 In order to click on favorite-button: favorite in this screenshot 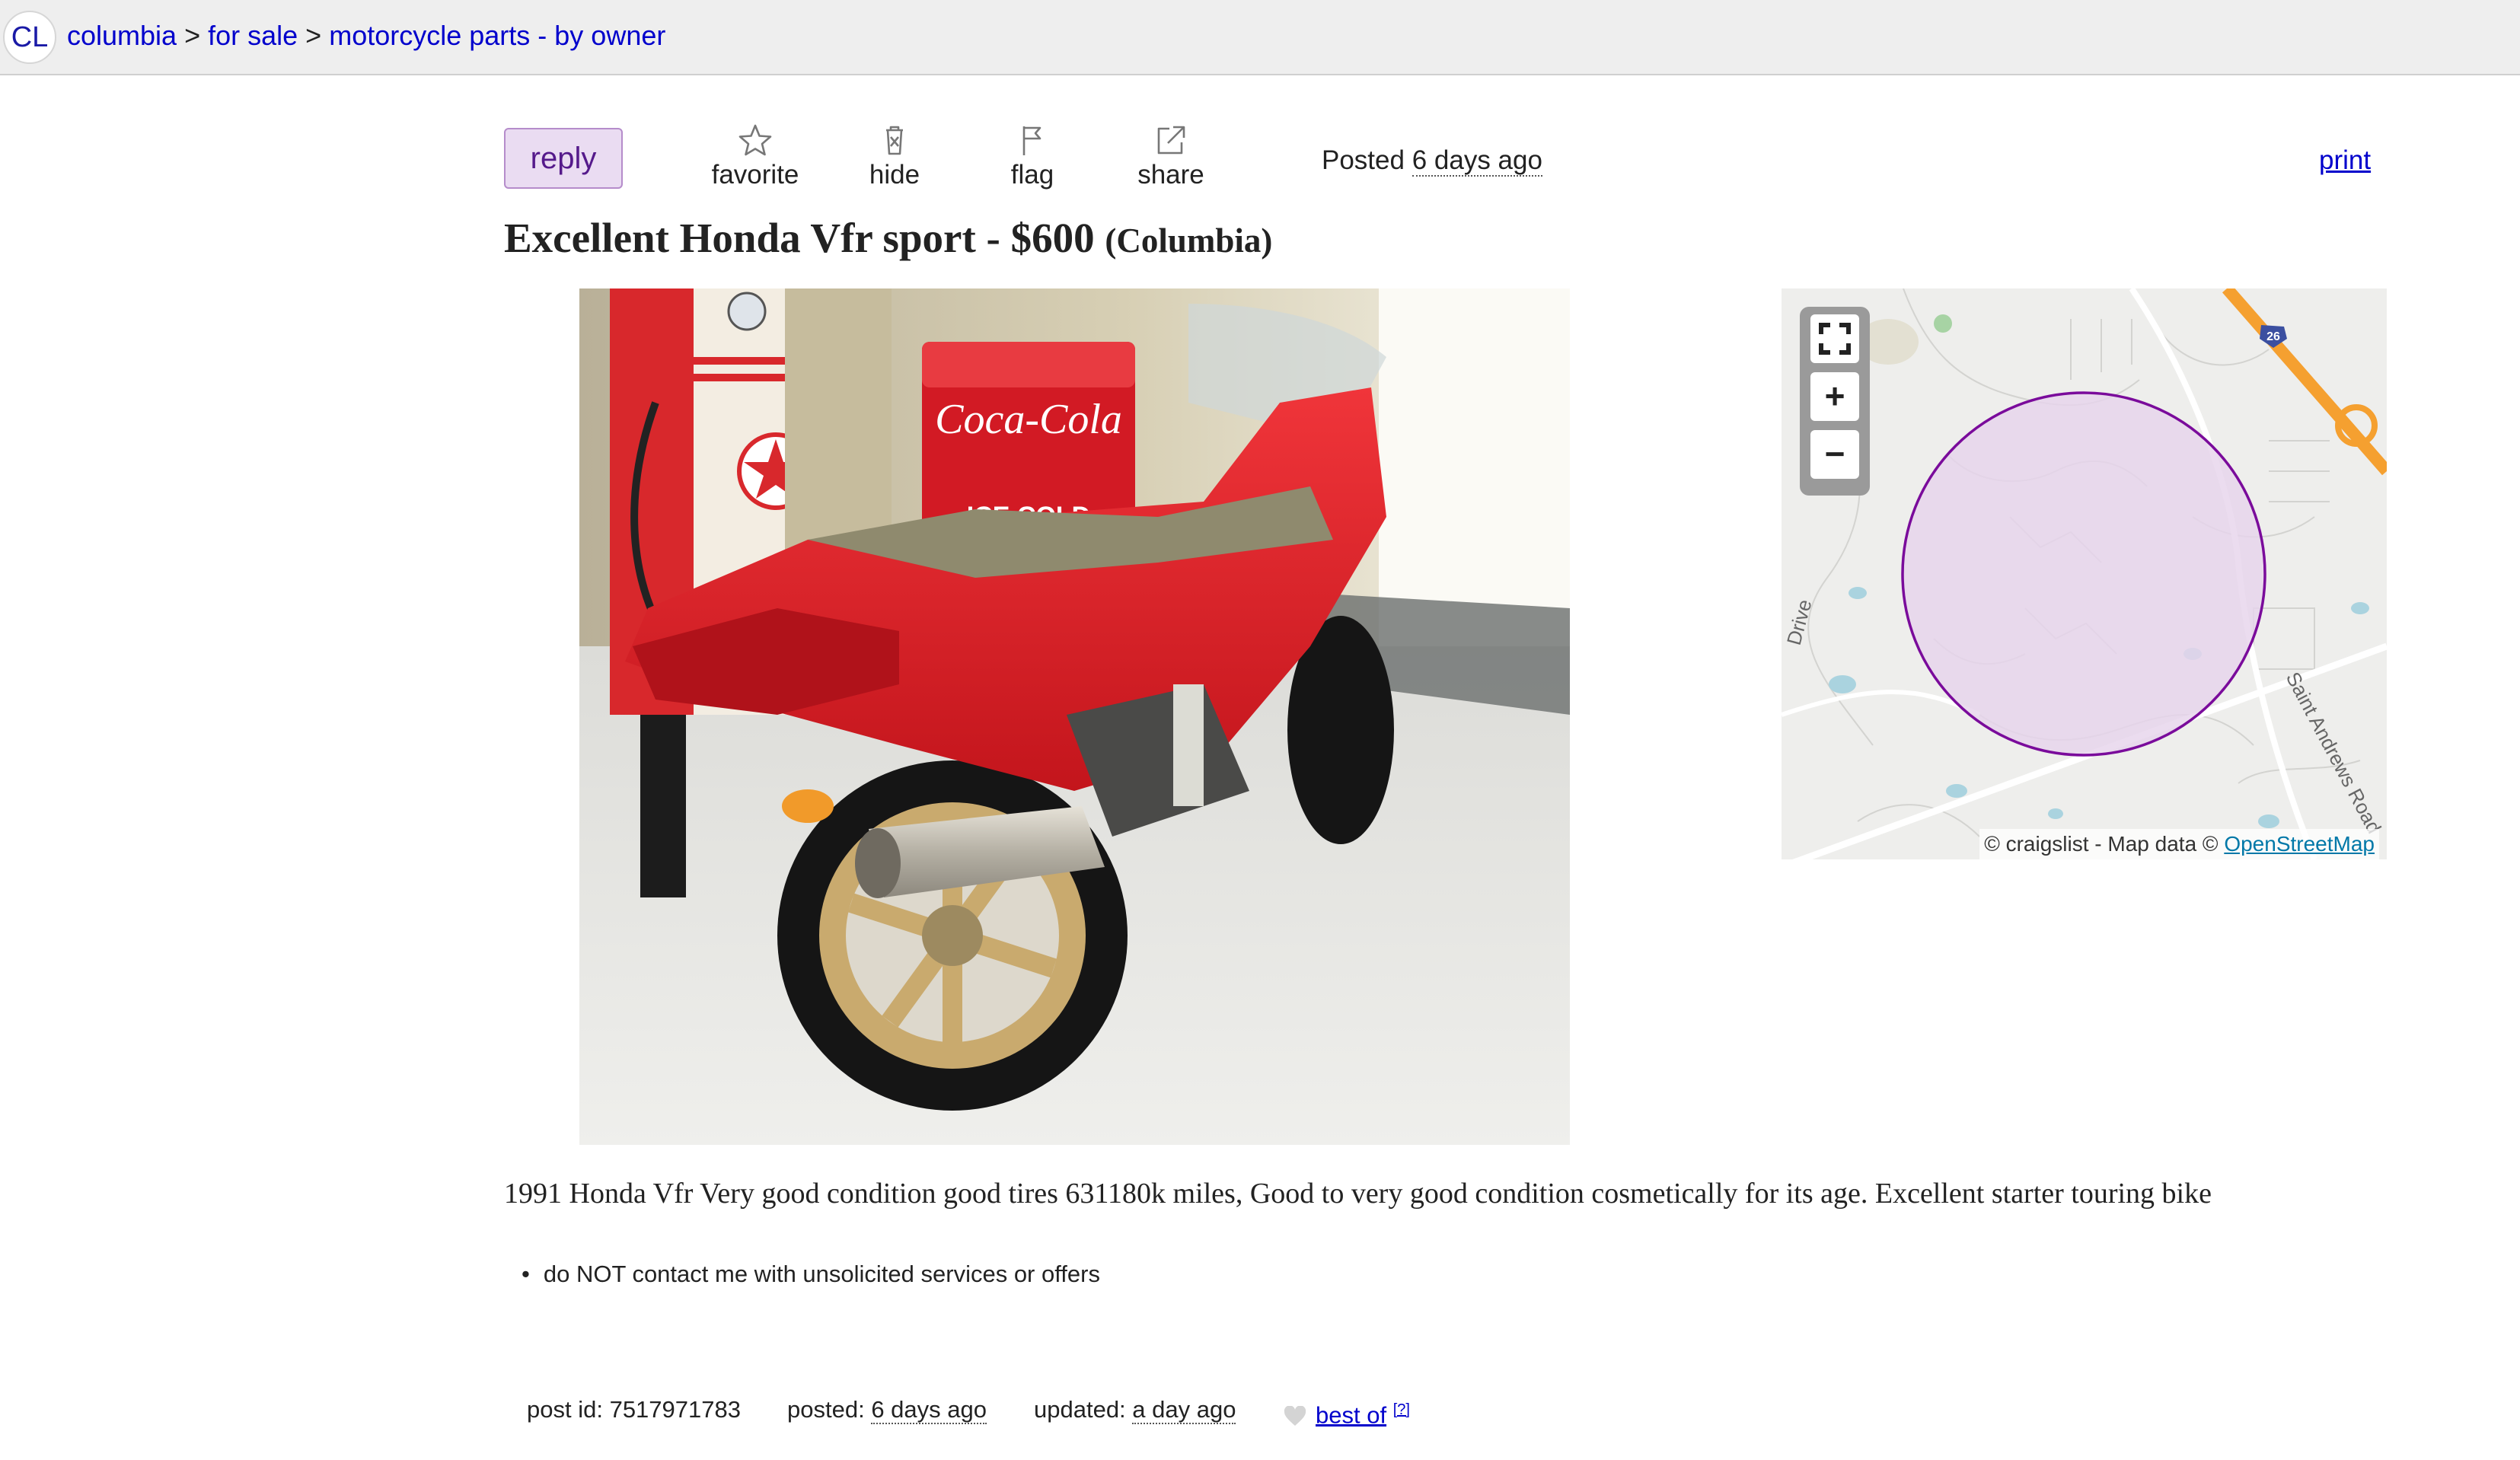, I will do `click(755, 156)`.